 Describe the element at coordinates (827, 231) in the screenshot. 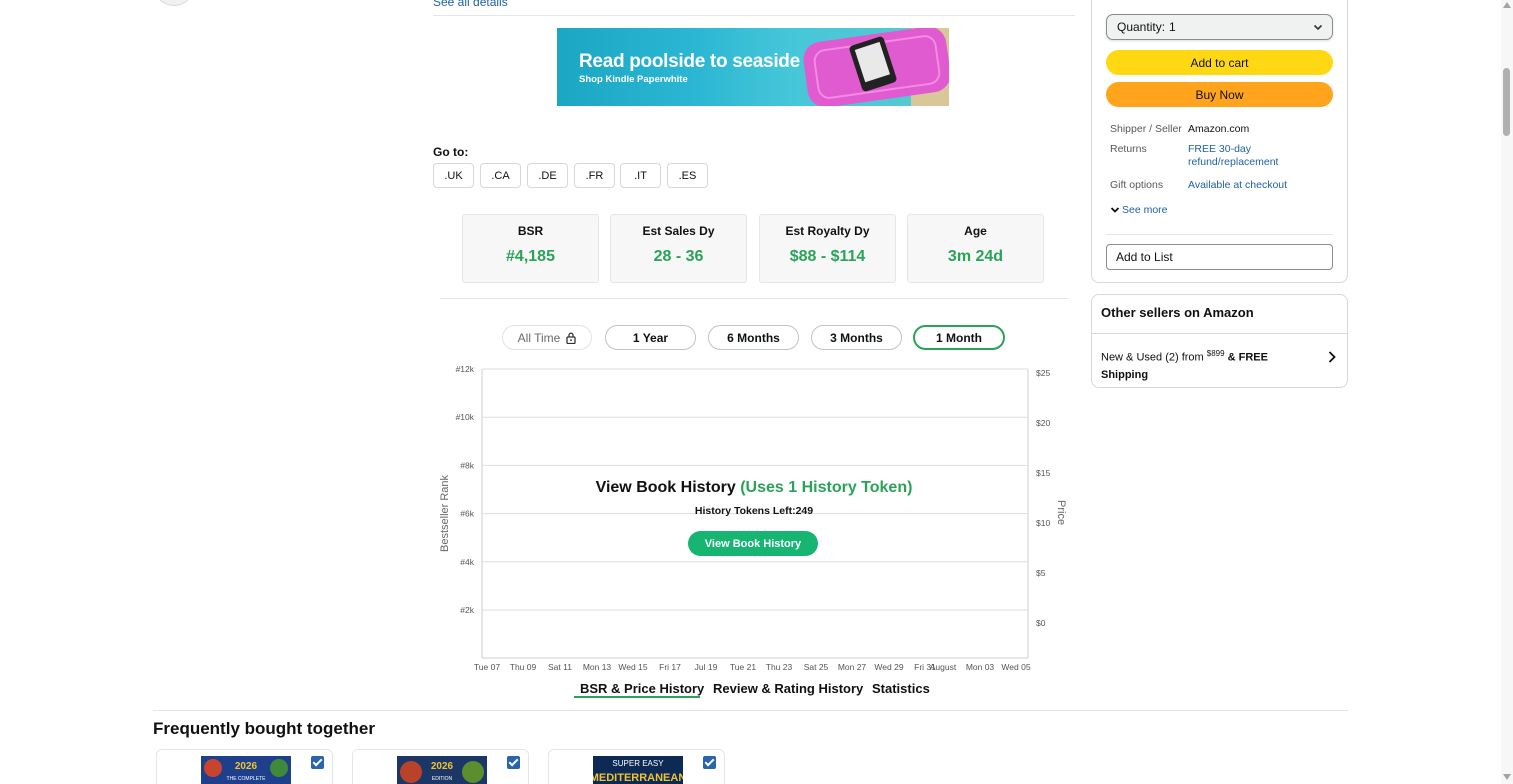

I see `stat-label: Est Royalty Dy` at that location.